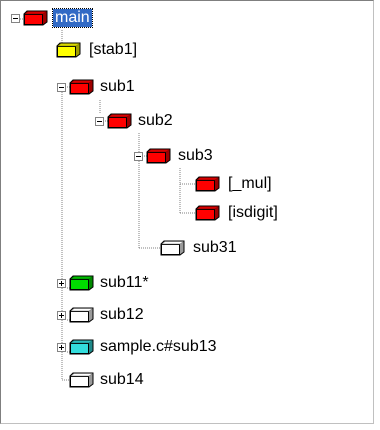 This screenshot has height=430, width=380. What do you see at coordinates (158, 347) in the screenshot?
I see `tree-node-label: sample.c#sub13` at bounding box center [158, 347].